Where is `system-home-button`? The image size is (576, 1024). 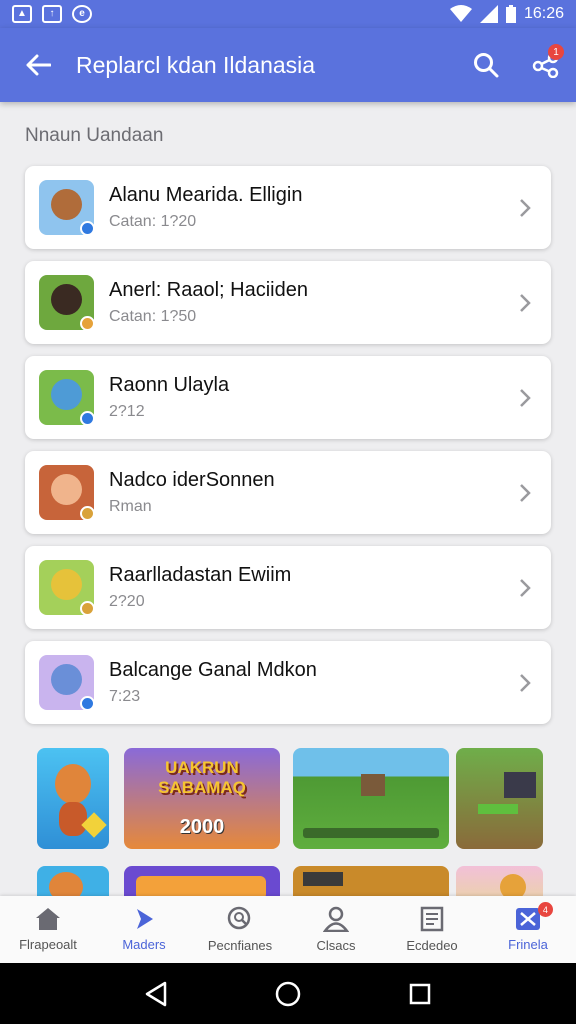 system-home-button is located at coordinates (288, 994).